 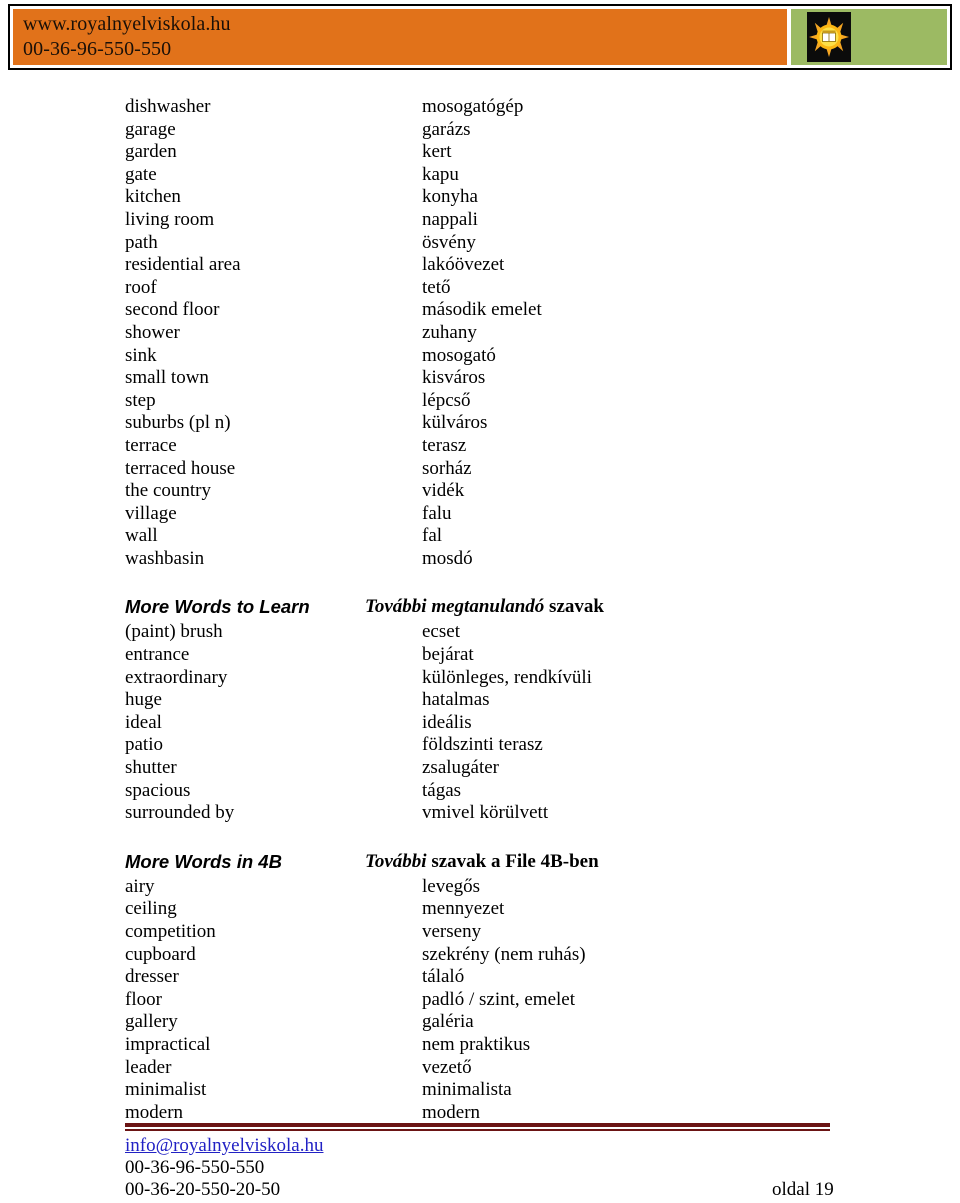 What do you see at coordinates (168, 106) in the screenshot?
I see `word-term: dishwasher` at bounding box center [168, 106].